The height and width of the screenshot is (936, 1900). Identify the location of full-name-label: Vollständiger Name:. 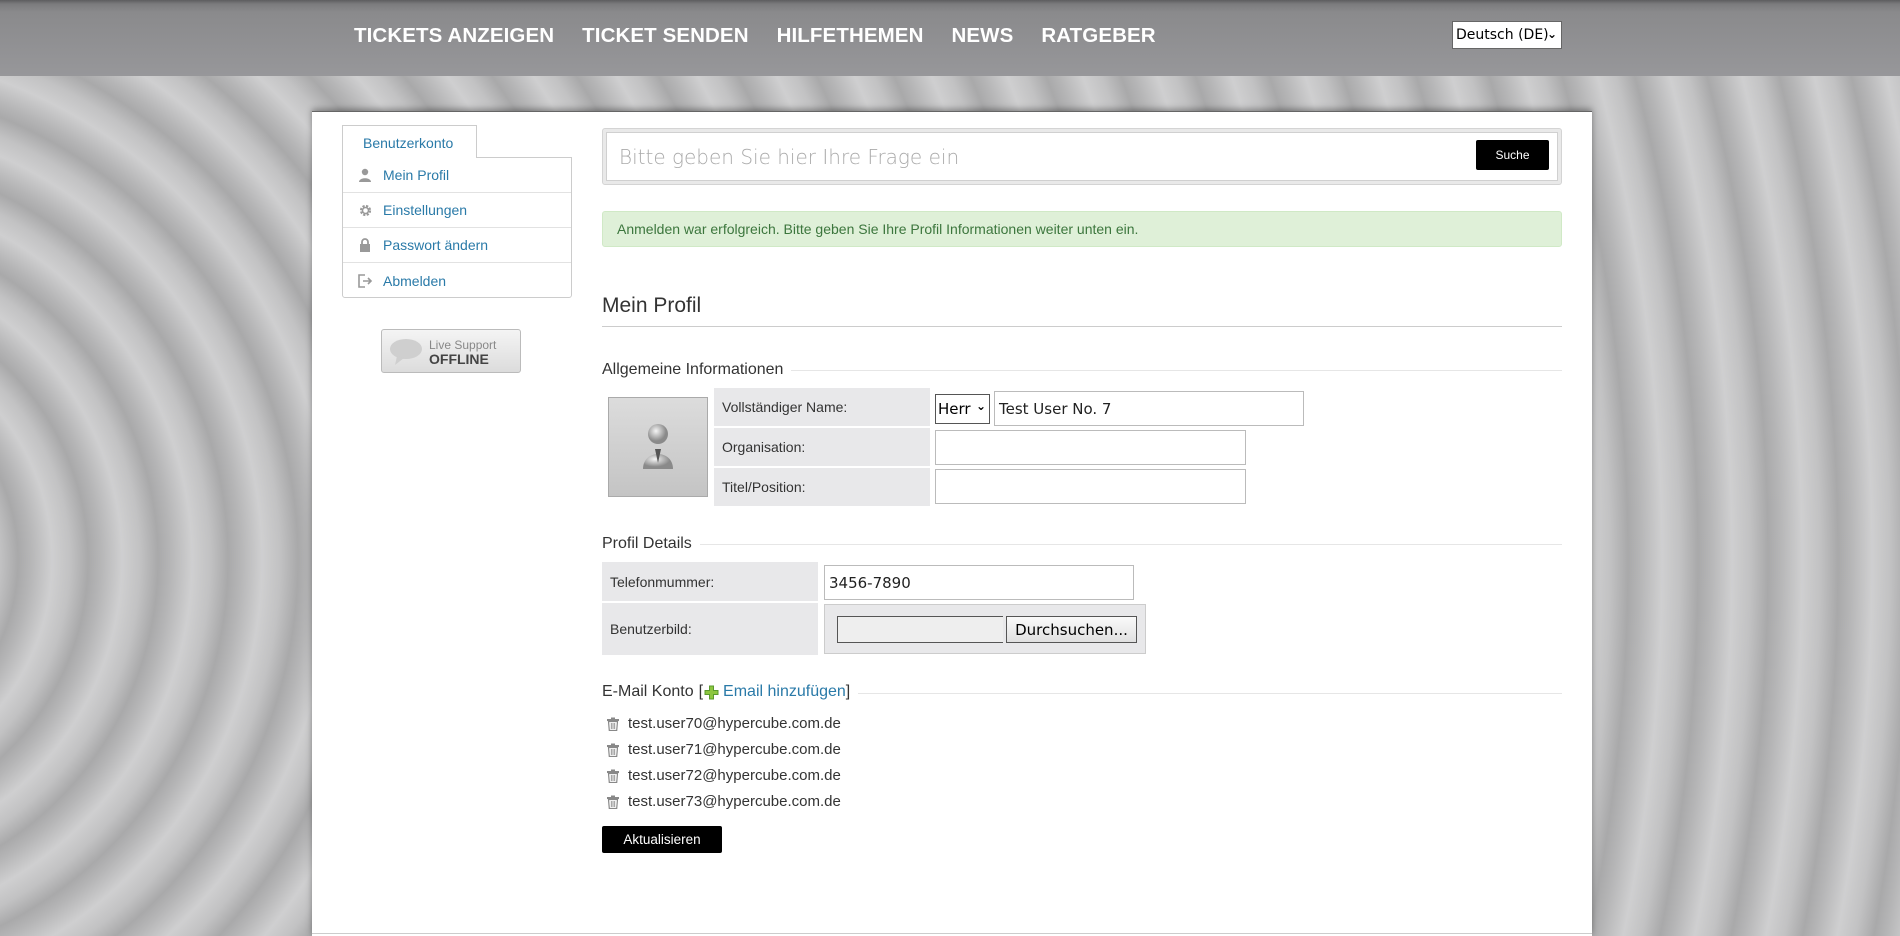
(822, 407).